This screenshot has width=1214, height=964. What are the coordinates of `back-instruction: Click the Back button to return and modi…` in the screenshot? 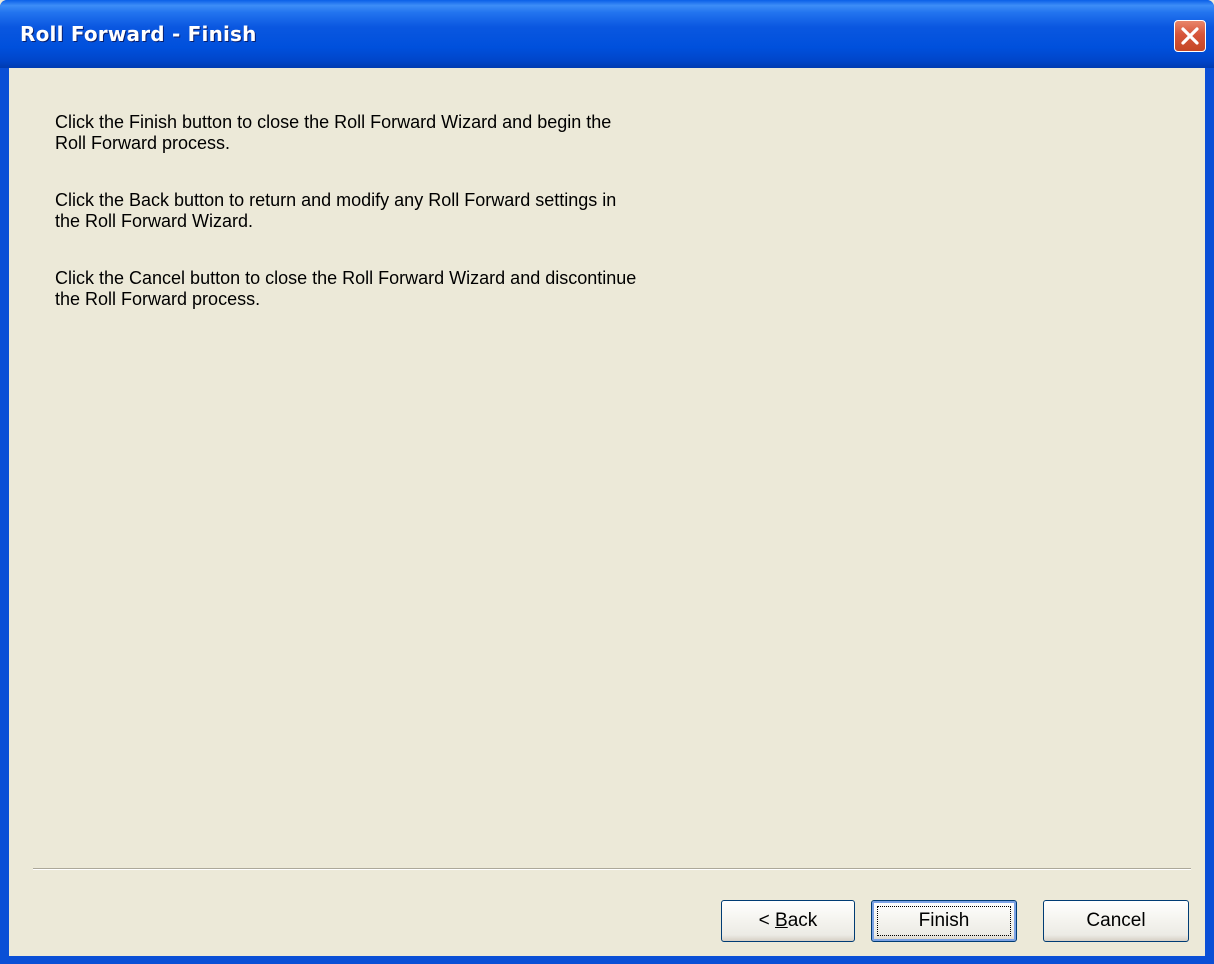 It's located at (415, 211).